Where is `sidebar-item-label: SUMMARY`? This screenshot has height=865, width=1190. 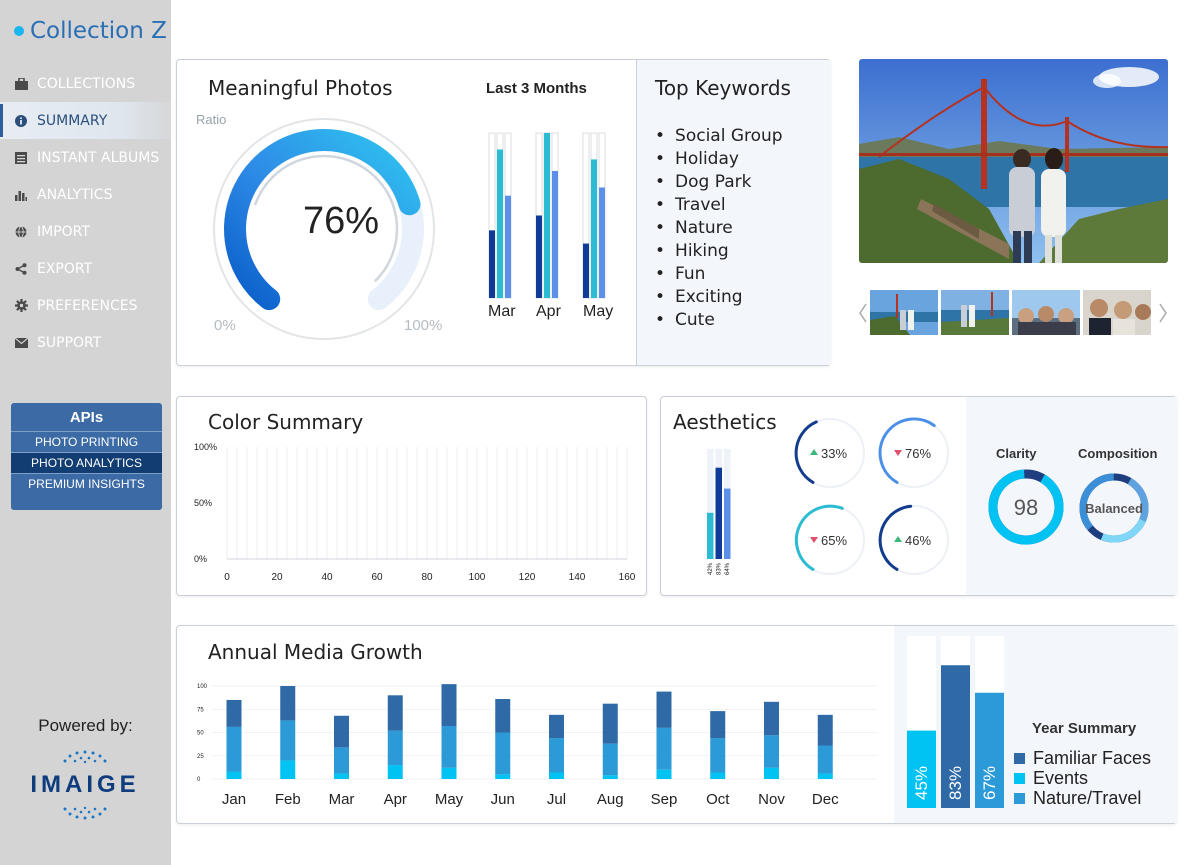
sidebar-item-label: SUMMARY is located at coordinates (72, 120).